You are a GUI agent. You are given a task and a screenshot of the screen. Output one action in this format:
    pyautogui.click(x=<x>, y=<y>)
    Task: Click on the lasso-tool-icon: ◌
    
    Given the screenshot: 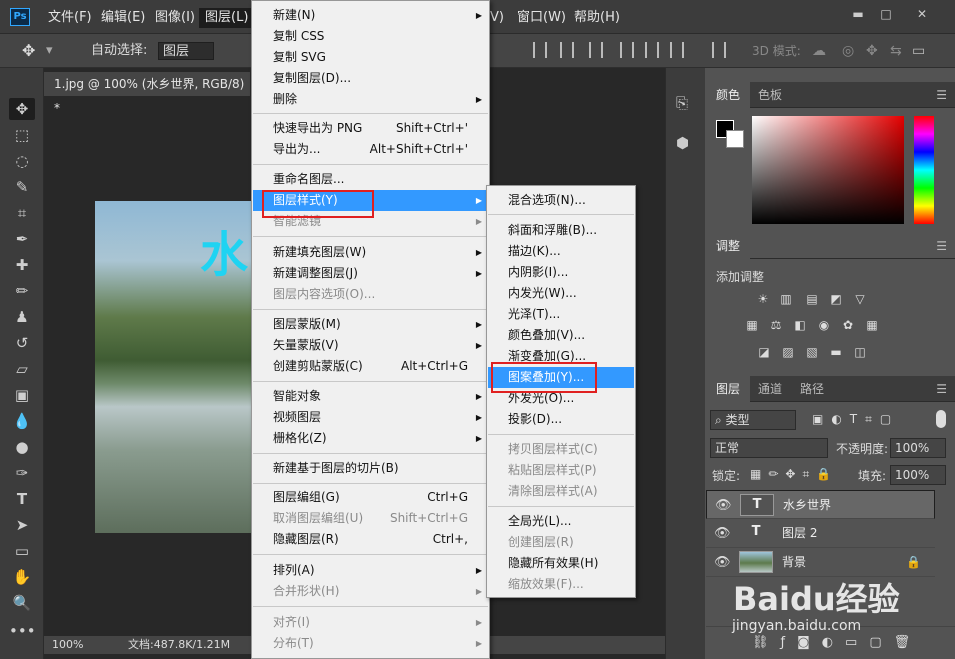 What is the action you would take?
    pyautogui.click(x=22, y=161)
    